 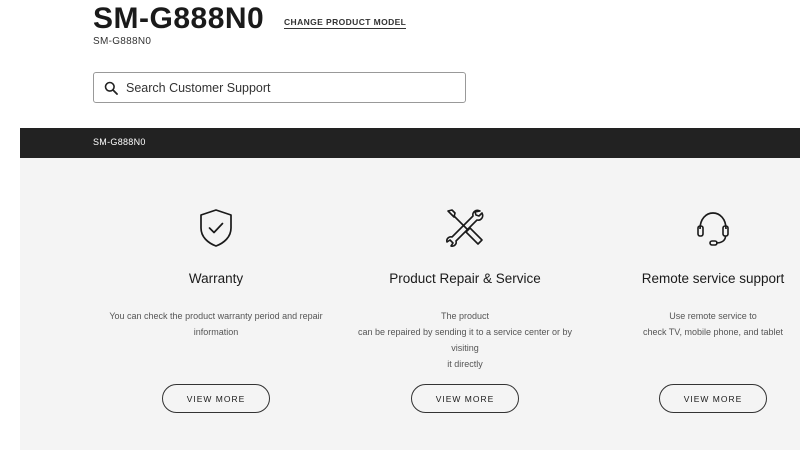 What do you see at coordinates (216, 398) in the screenshot?
I see `warranty-view-more-button: VIEW MORE` at bounding box center [216, 398].